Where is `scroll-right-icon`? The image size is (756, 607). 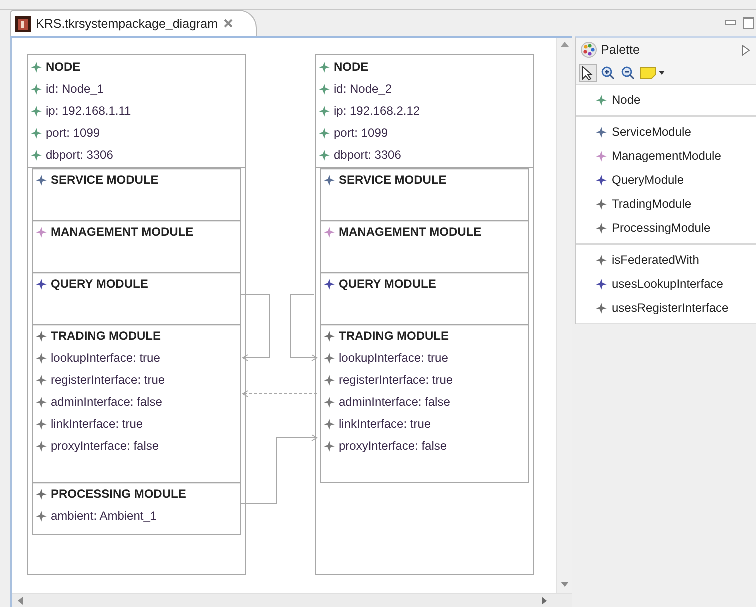
scroll-right-icon is located at coordinates (544, 600).